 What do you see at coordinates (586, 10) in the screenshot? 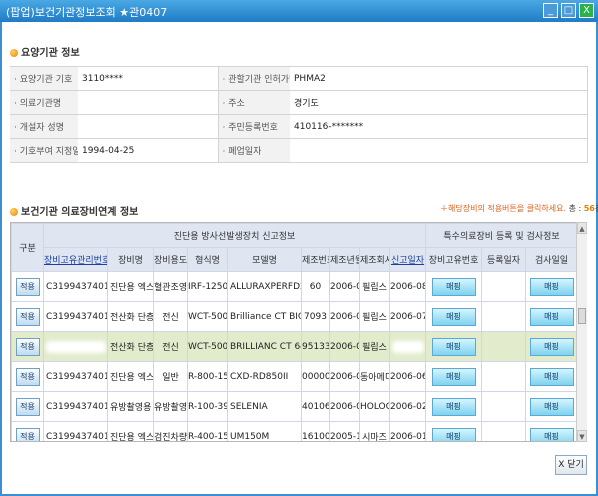
I see `close-icon: X` at bounding box center [586, 10].